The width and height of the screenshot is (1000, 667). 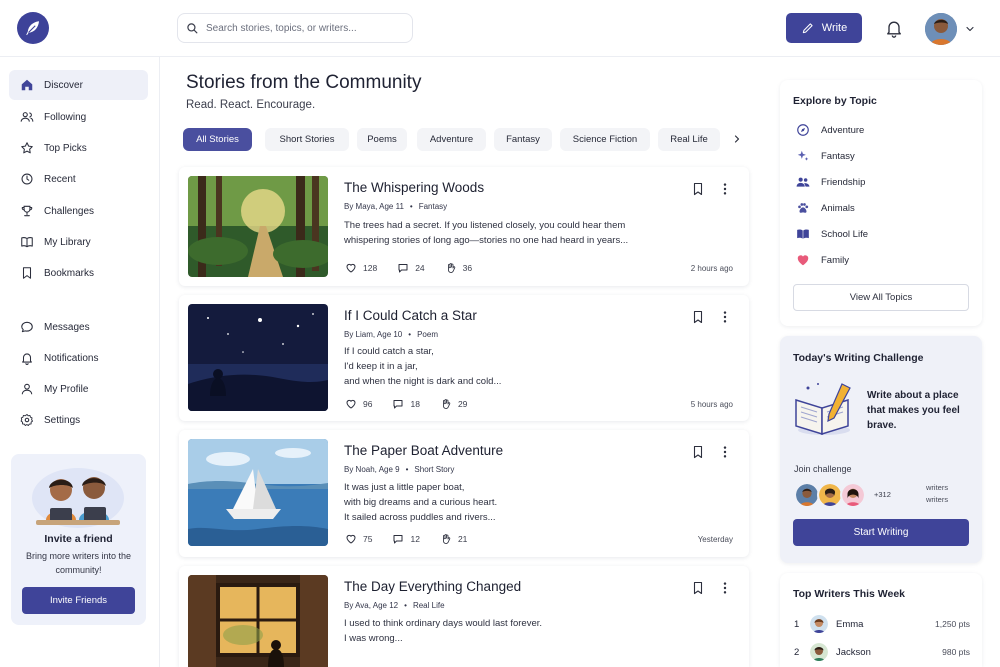 I want to click on like-stat: 128, so click(x=361, y=268).